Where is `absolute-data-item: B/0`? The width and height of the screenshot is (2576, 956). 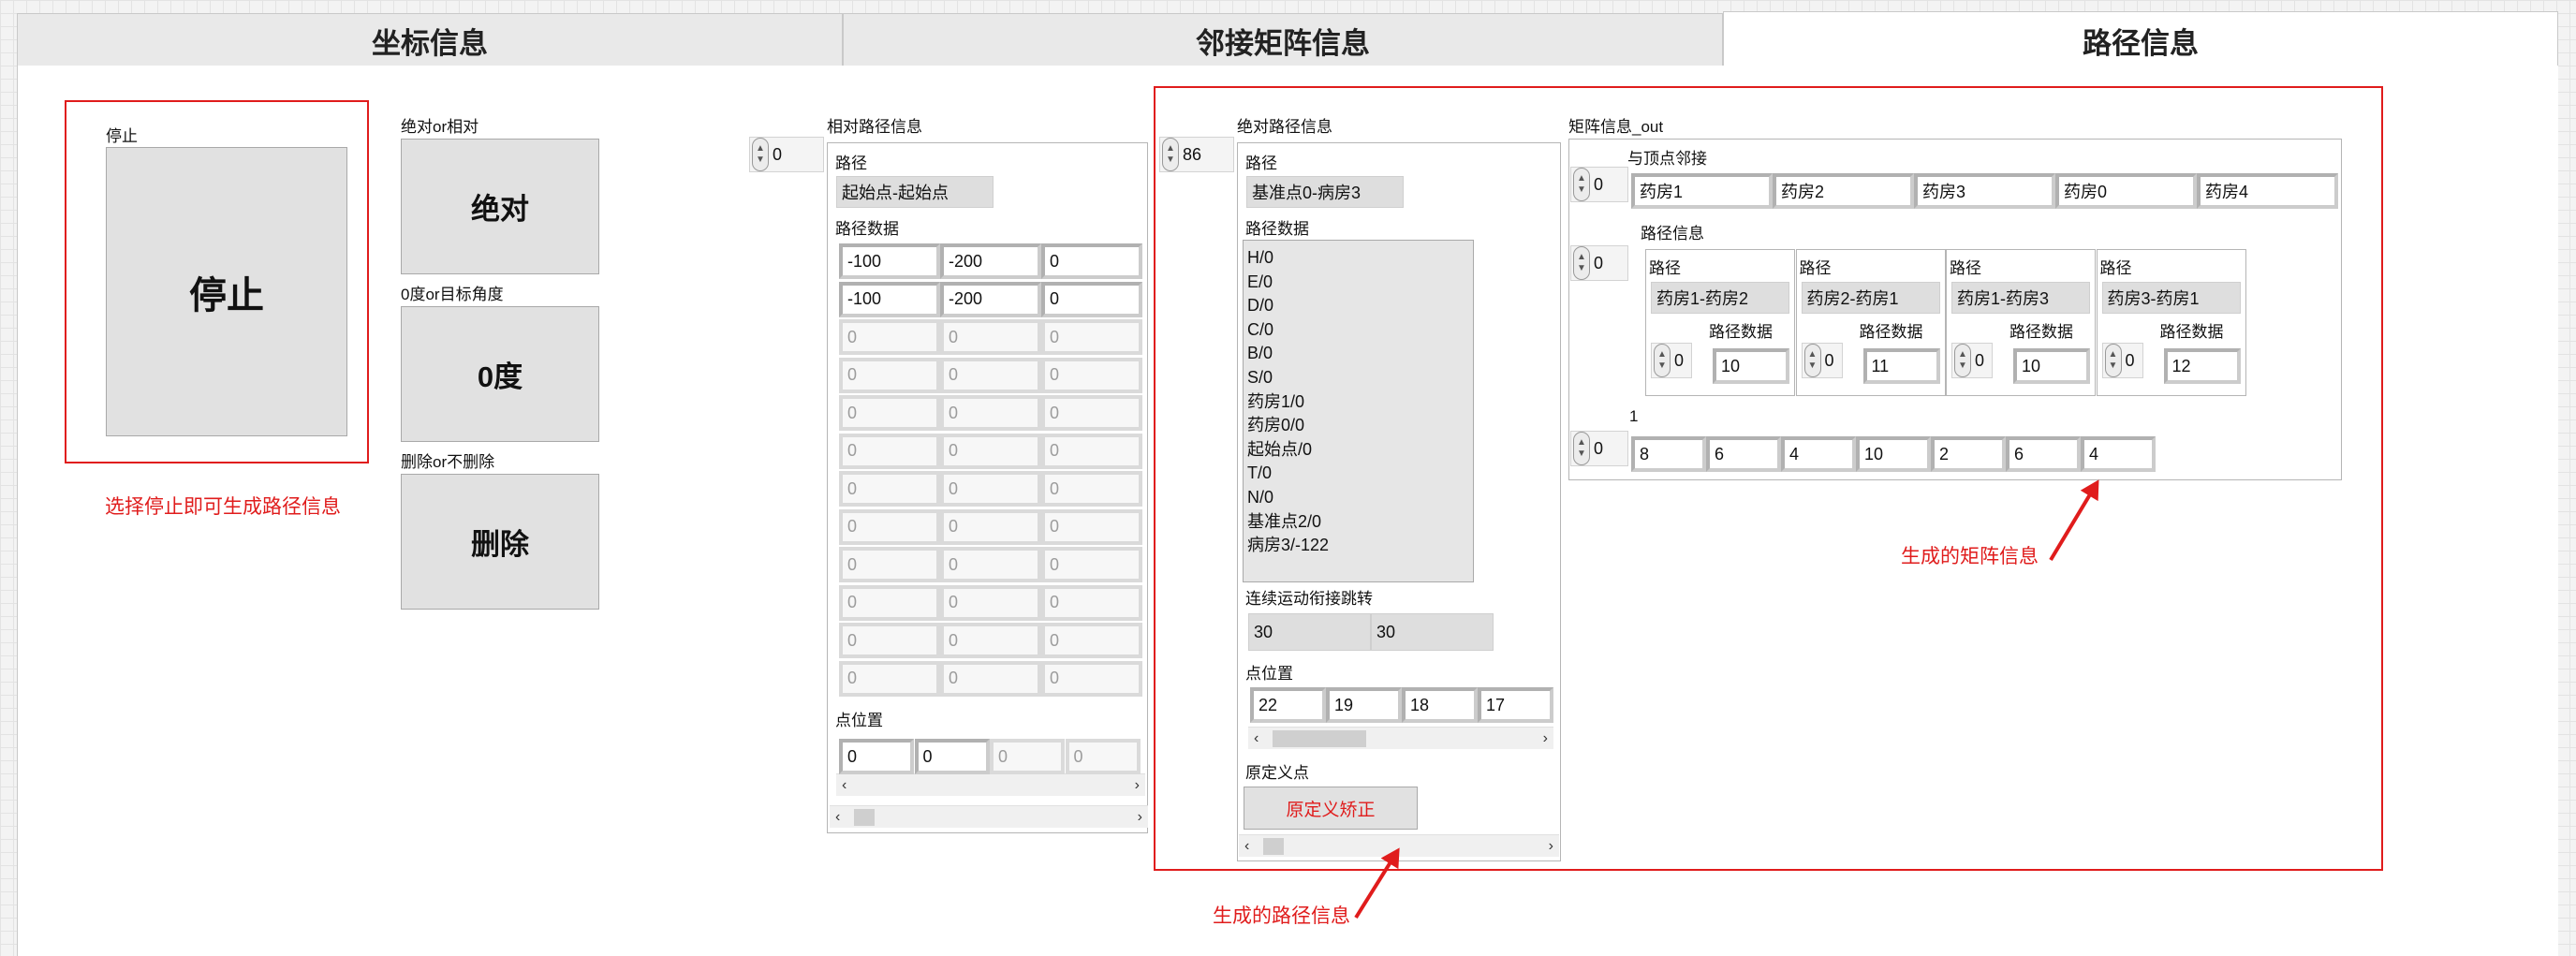 absolute-data-item: B/0 is located at coordinates (1358, 354).